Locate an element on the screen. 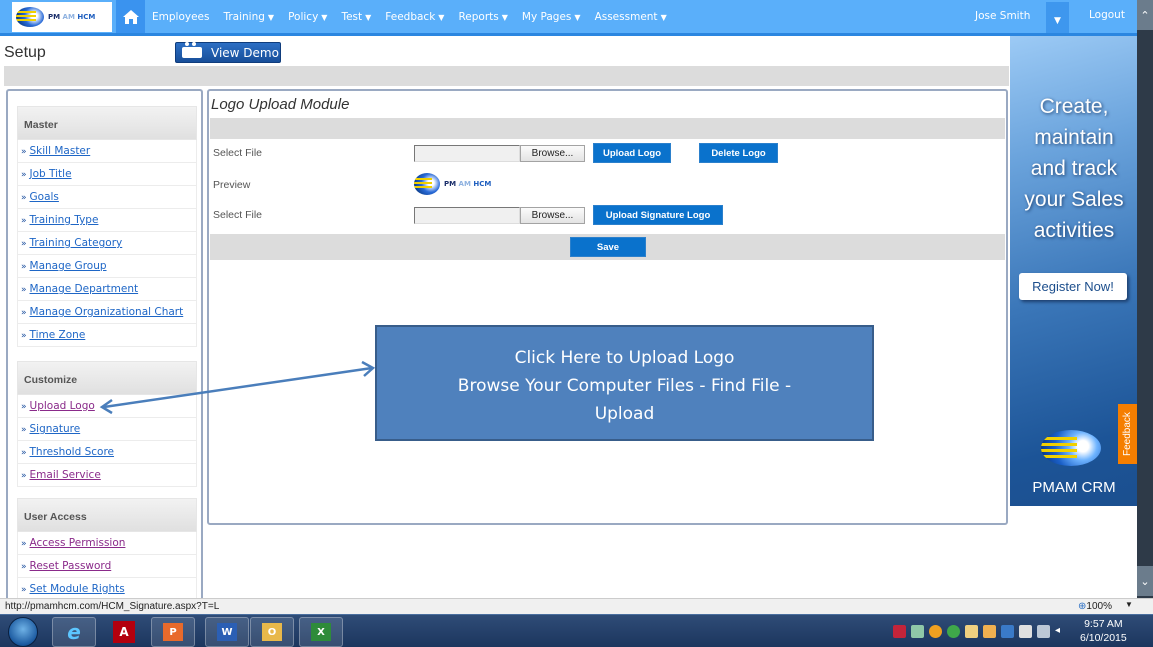 This screenshot has width=1153, height=647. sidebar-item-skill-master: » Skill Master is located at coordinates (107, 151).